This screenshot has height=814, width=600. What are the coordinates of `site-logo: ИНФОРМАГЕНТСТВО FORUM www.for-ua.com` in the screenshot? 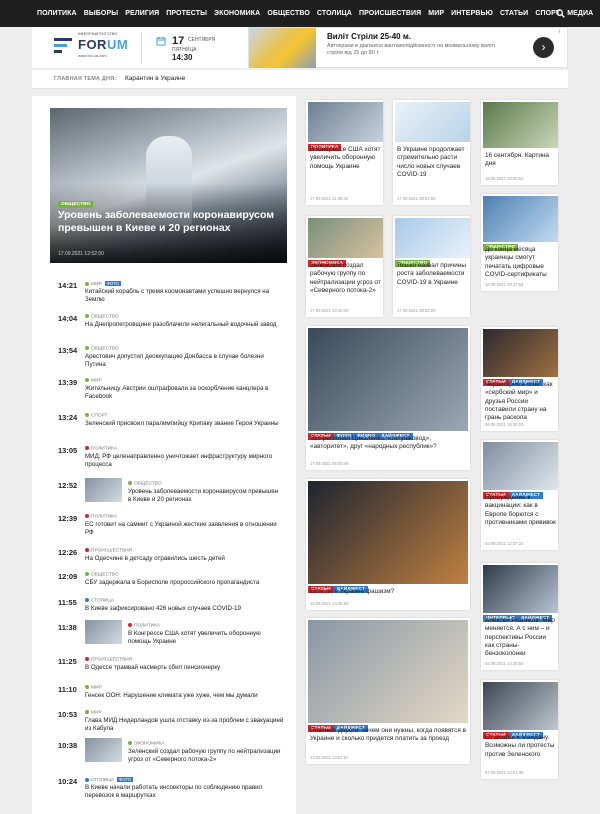 It's located at (90, 47).